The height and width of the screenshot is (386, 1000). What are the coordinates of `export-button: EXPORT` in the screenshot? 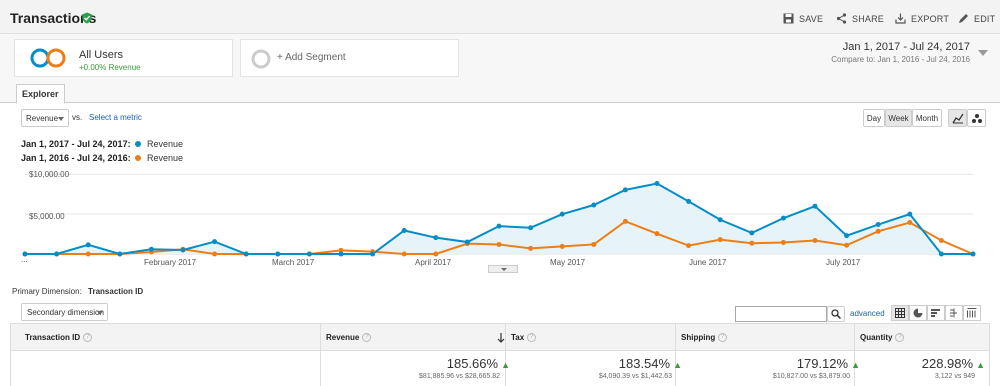 It's located at (922, 18).